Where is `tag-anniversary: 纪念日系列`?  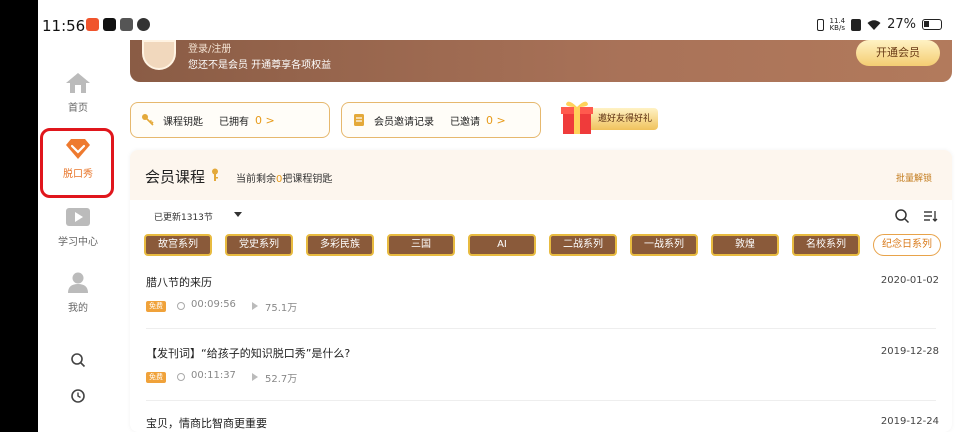 tag-anniversary: 纪念日系列 is located at coordinates (907, 245).